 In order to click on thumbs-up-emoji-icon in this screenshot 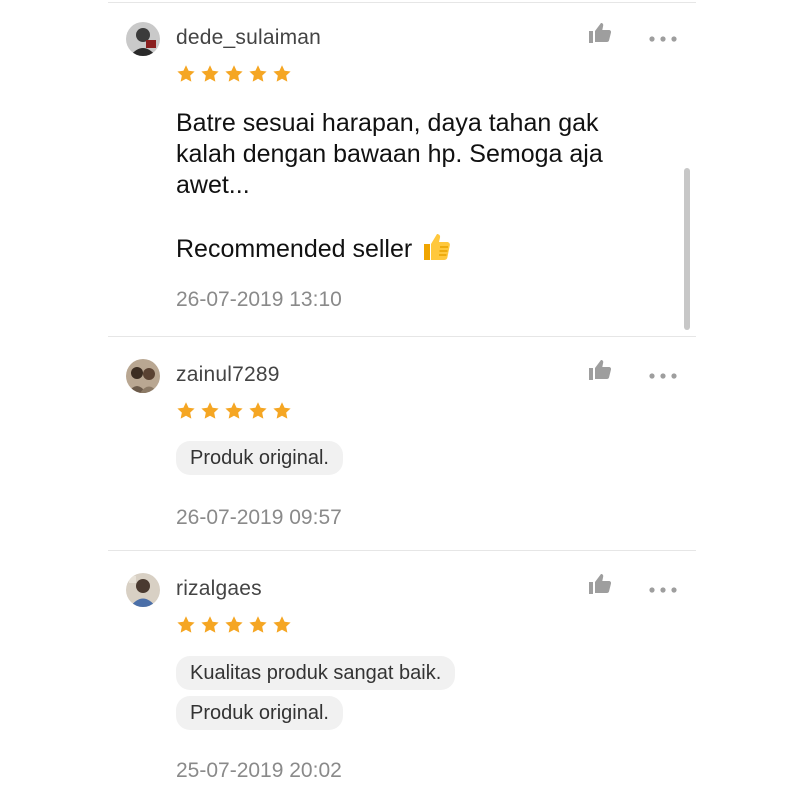, I will do `click(436, 249)`.